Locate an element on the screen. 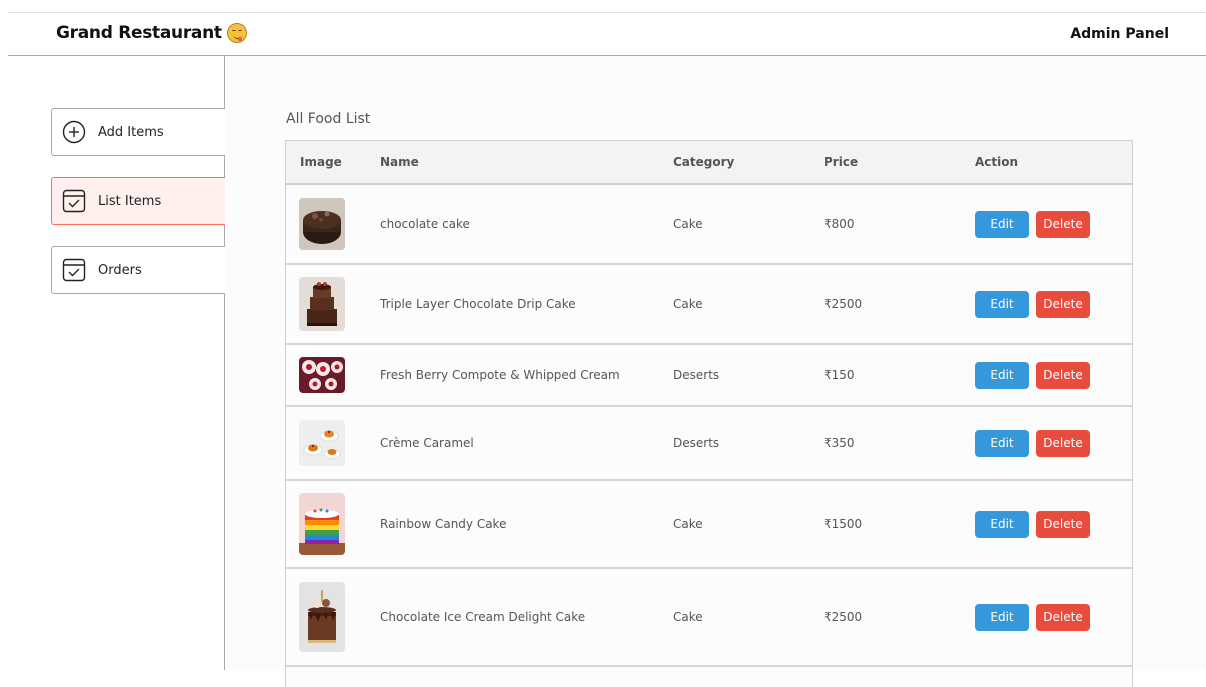  sidebar-item-add-items: Add Items is located at coordinates (138, 132).